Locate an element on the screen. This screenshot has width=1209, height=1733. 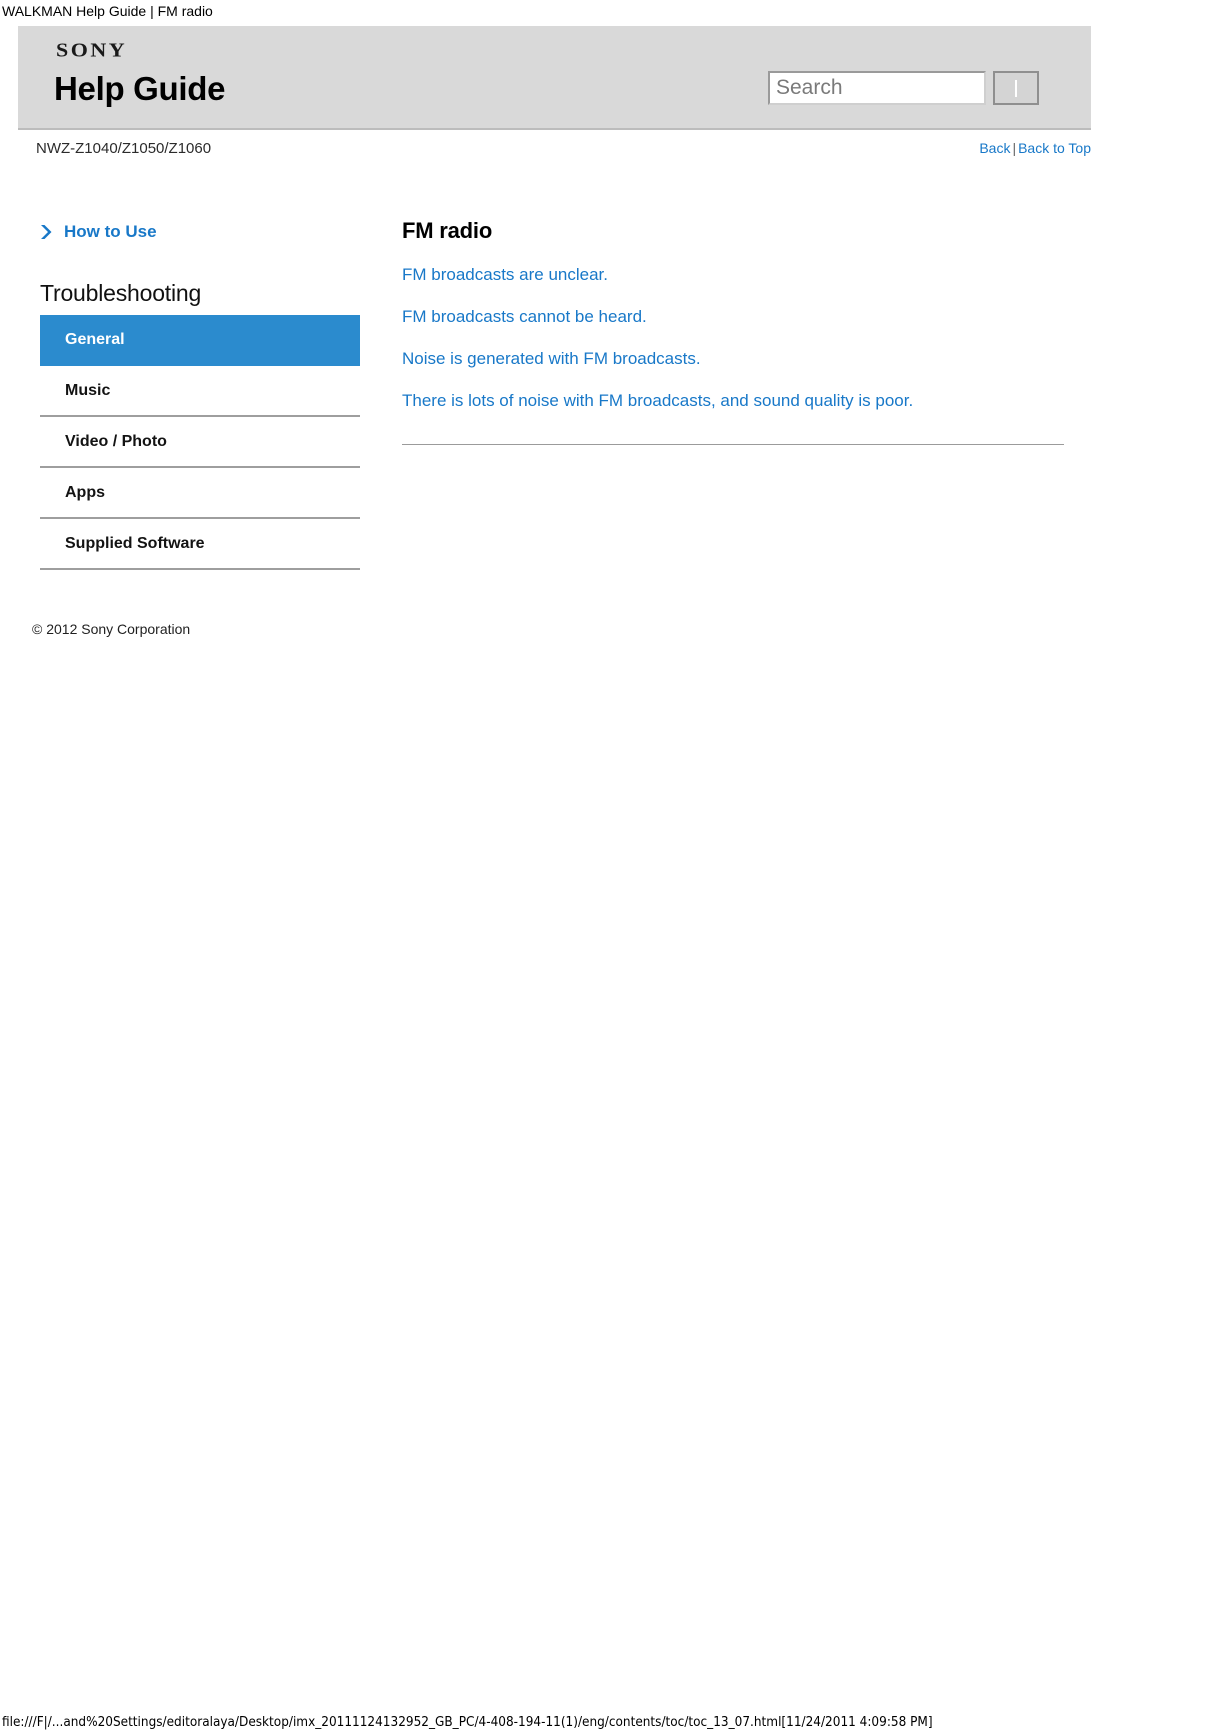
content-title: FM radio is located at coordinates (447, 230).